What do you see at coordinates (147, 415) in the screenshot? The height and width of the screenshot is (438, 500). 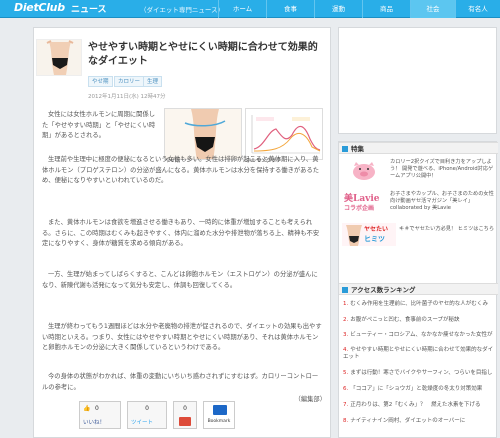 I see `tweet-button: 0 ツイート` at bounding box center [147, 415].